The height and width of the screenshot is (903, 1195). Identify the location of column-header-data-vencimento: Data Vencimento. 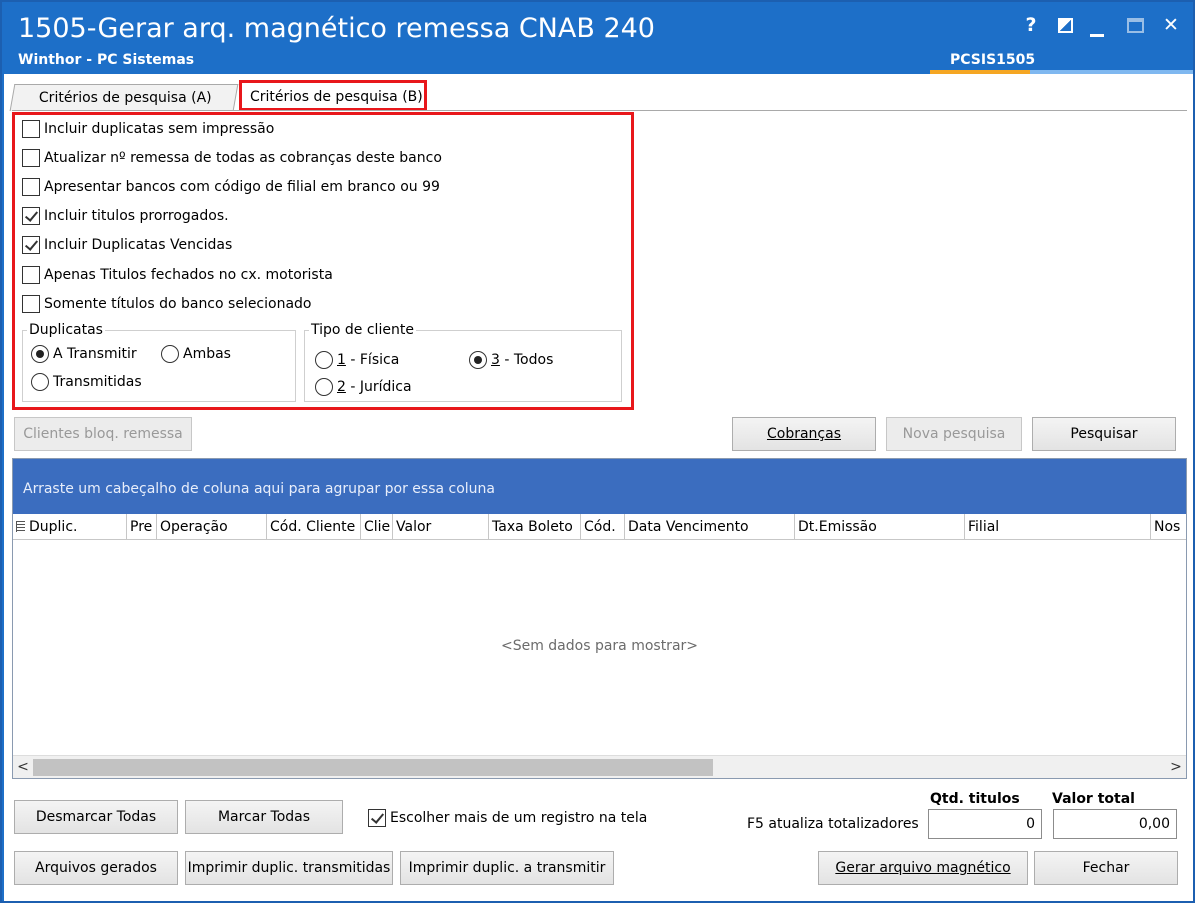
(710, 527).